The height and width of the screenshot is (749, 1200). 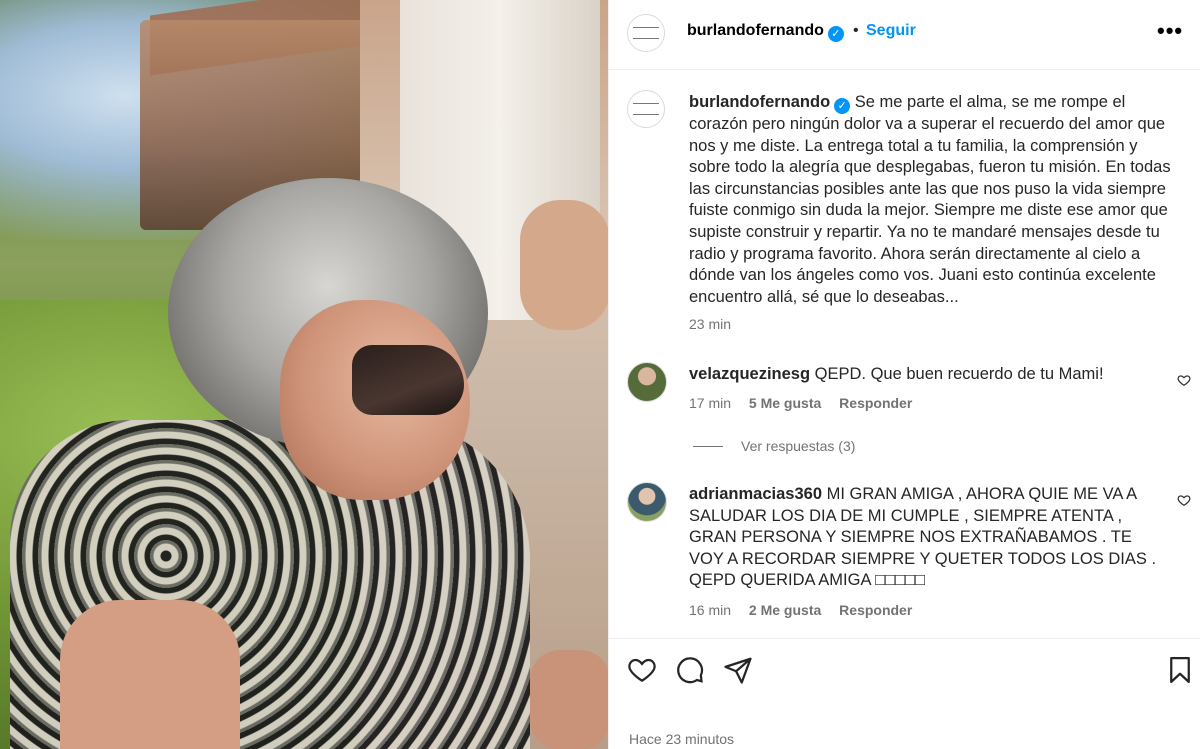 I want to click on view-replies-label: Ver respuestas (3), so click(x=798, y=446).